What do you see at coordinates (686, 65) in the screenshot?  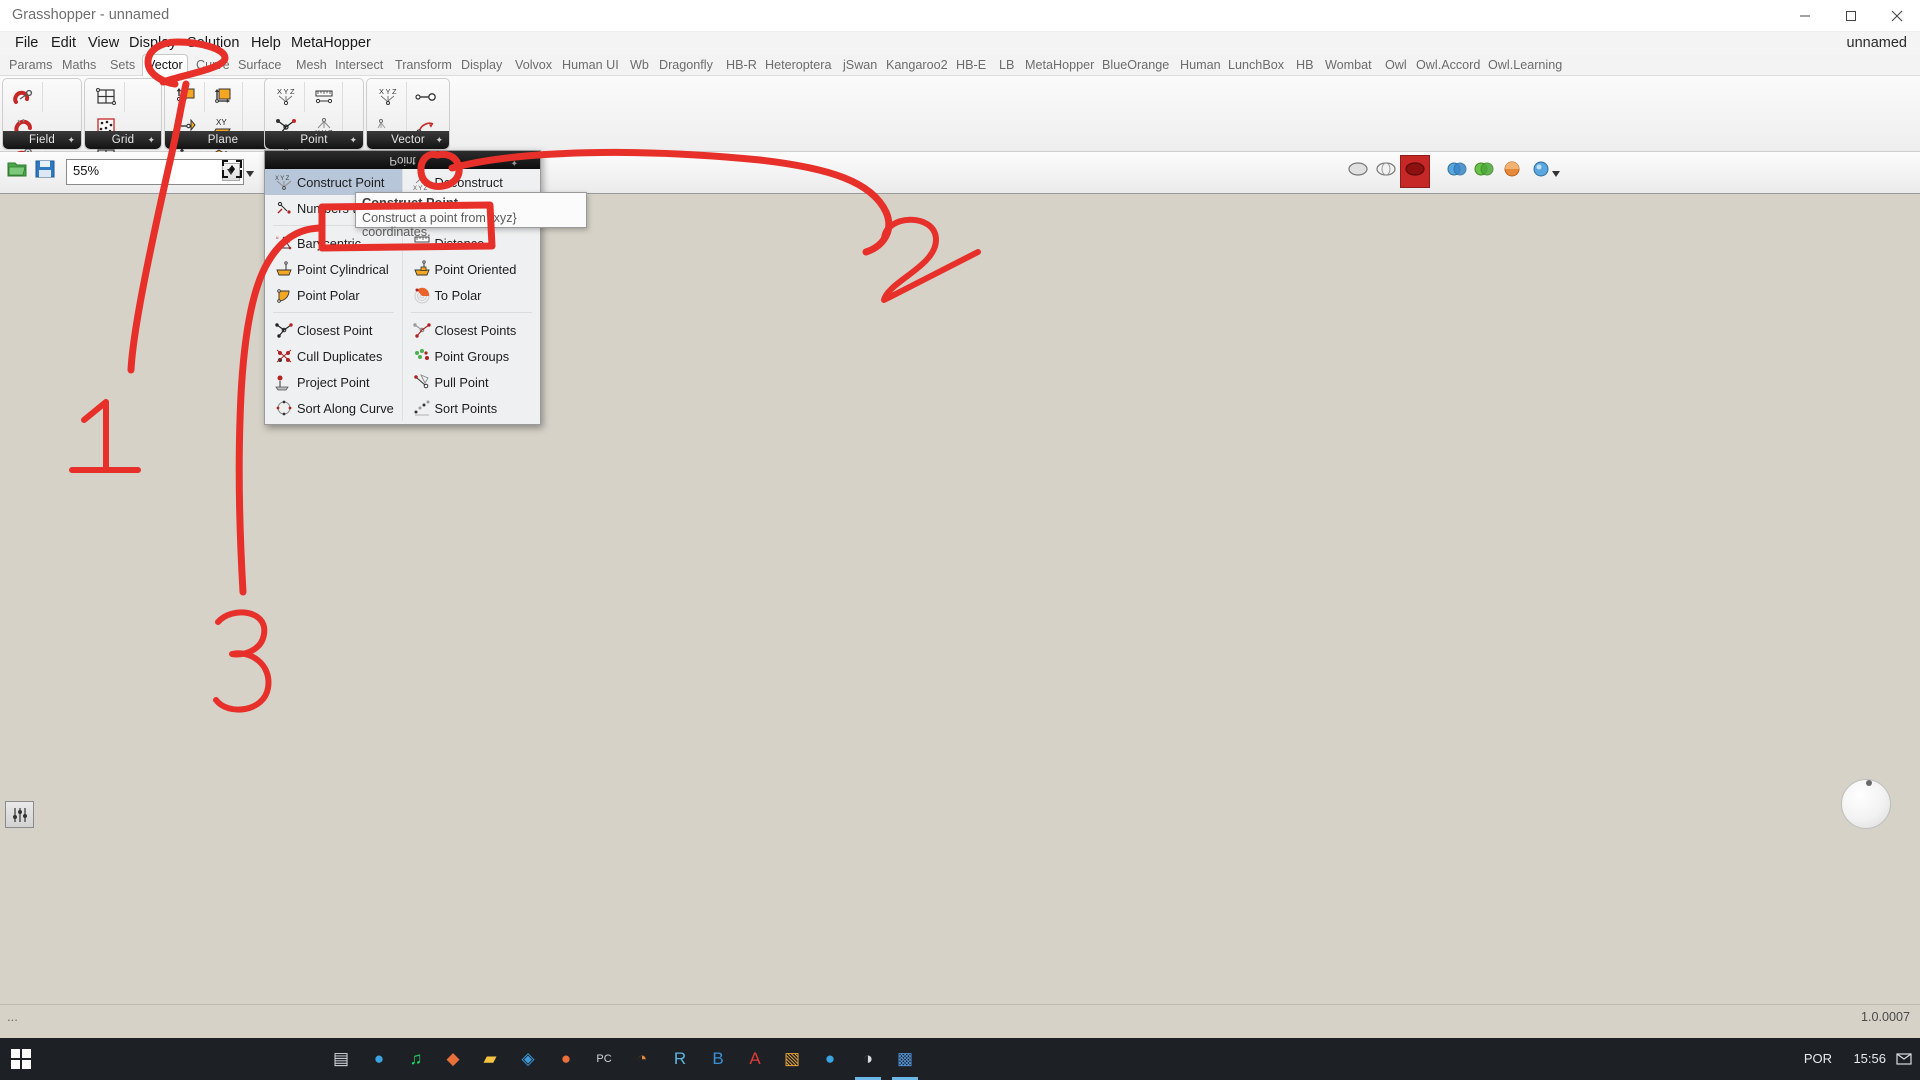 I see `tab-dragonfly: Dragonfly` at bounding box center [686, 65].